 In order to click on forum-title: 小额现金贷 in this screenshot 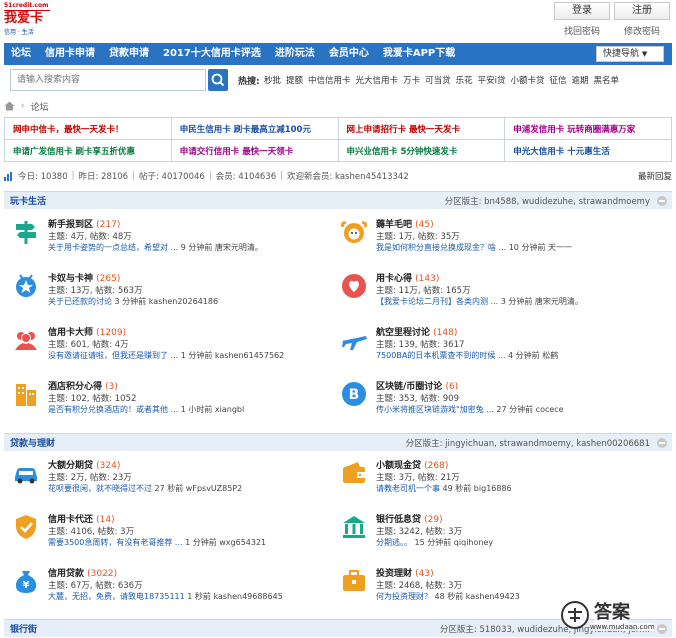, I will do `click(398, 466)`.